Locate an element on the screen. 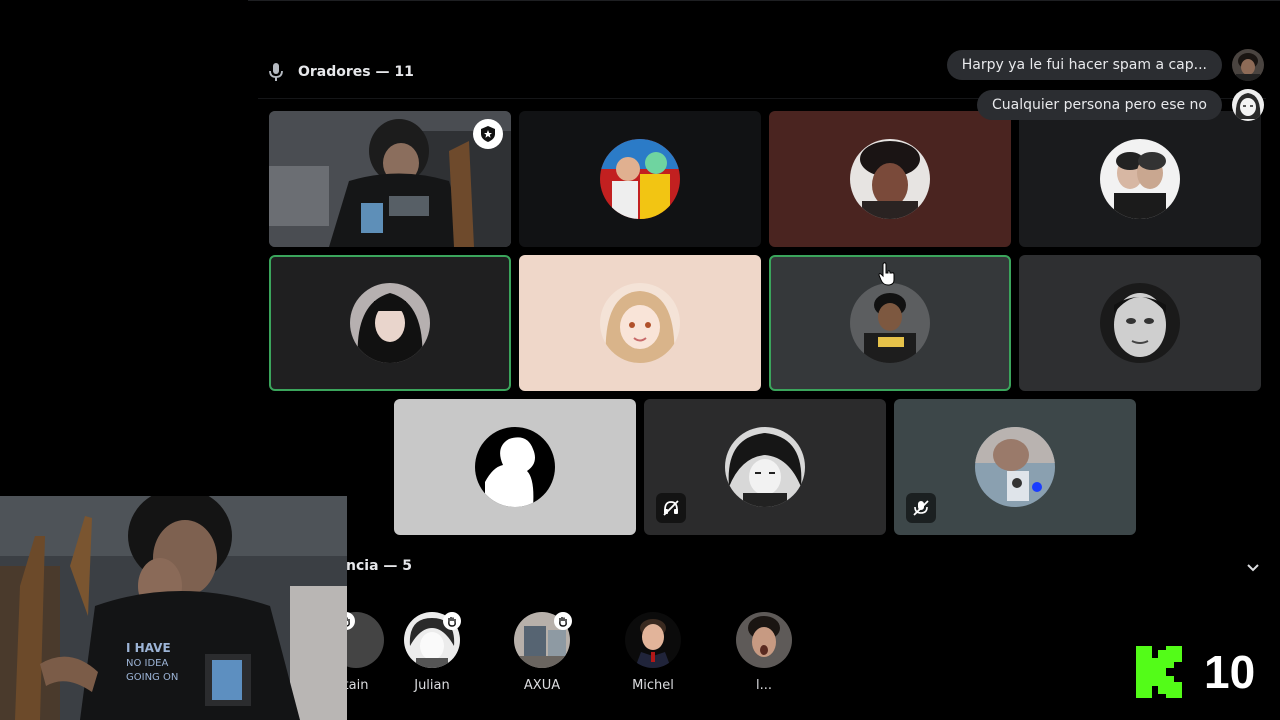  audience-member-4: Michel is located at coordinates (653, 652).